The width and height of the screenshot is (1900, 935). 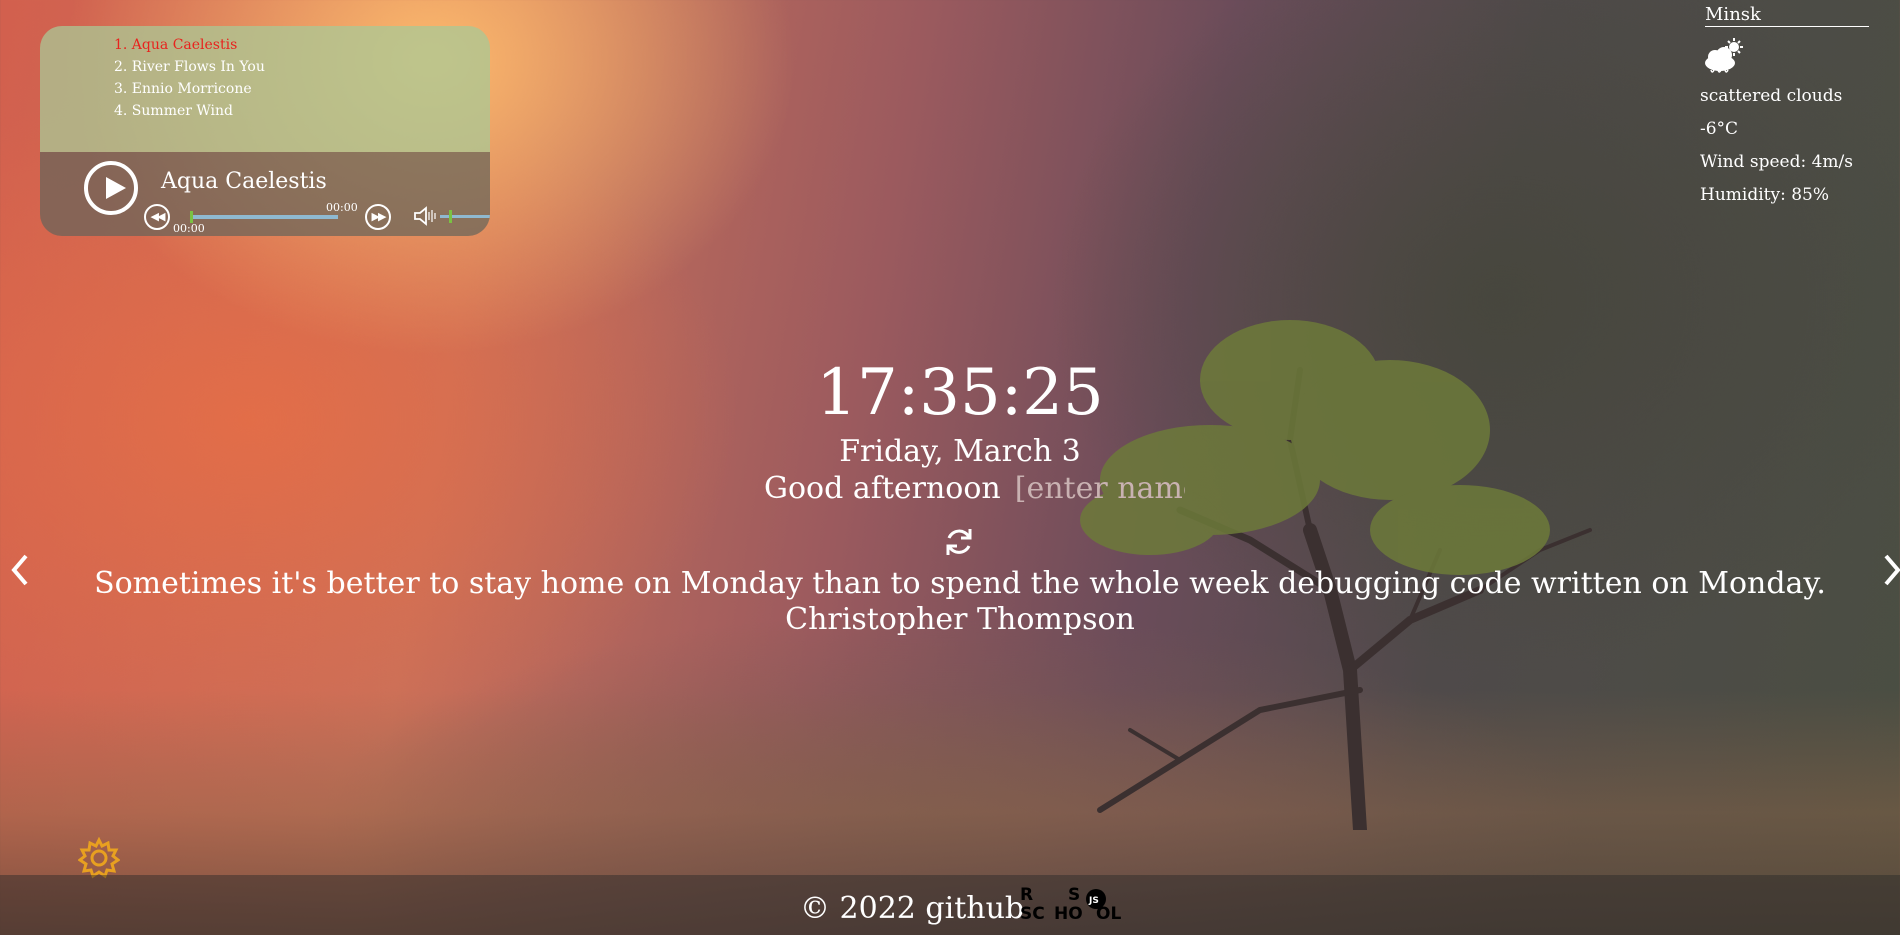 What do you see at coordinates (1890, 570) in the screenshot?
I see `chevron-right-icon` at bounding box center [1890, 570].